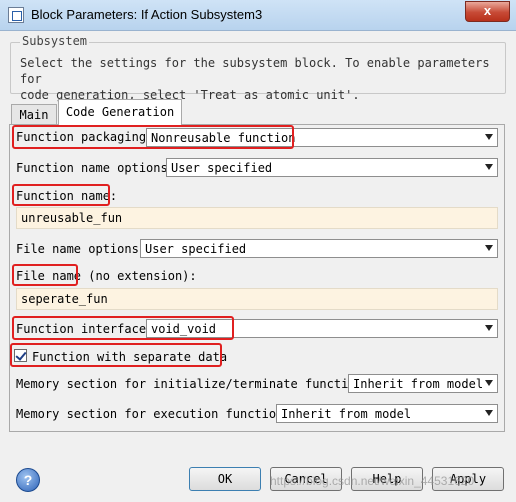 This screenshot has height=502, width=516. What do you see at coordinates (153, 137) in the screenshot?
I see `highlight-function-packaging` at bounding box center [153, 137].